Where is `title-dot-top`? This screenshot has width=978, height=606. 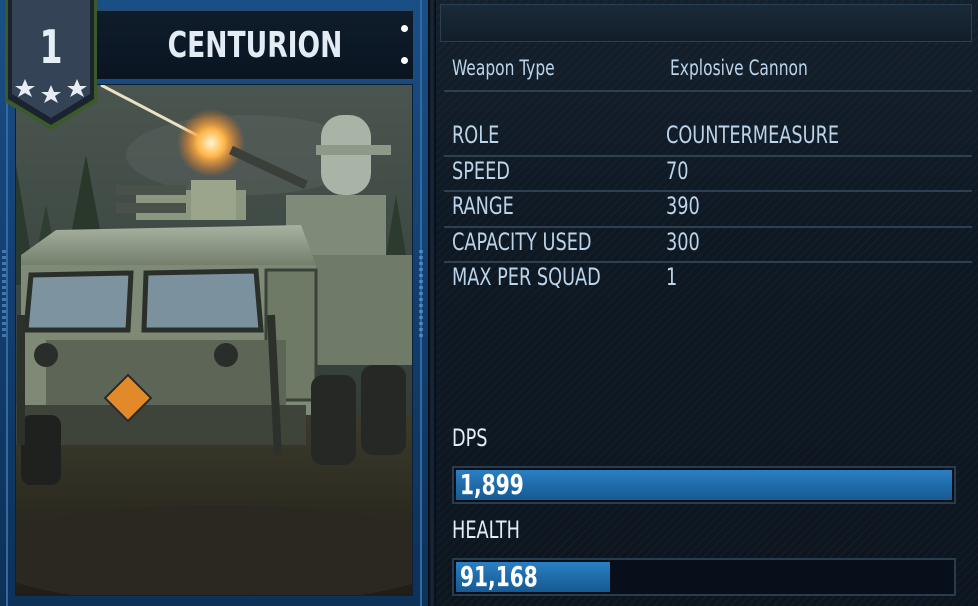
title-dot-top is located at coordinates (404, 28).